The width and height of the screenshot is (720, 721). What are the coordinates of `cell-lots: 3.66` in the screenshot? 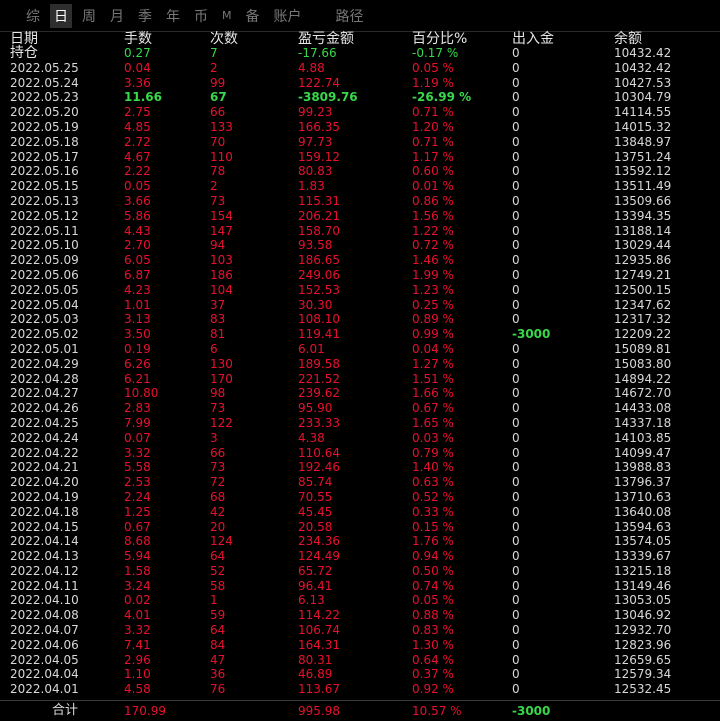 It's located at (137, 200).